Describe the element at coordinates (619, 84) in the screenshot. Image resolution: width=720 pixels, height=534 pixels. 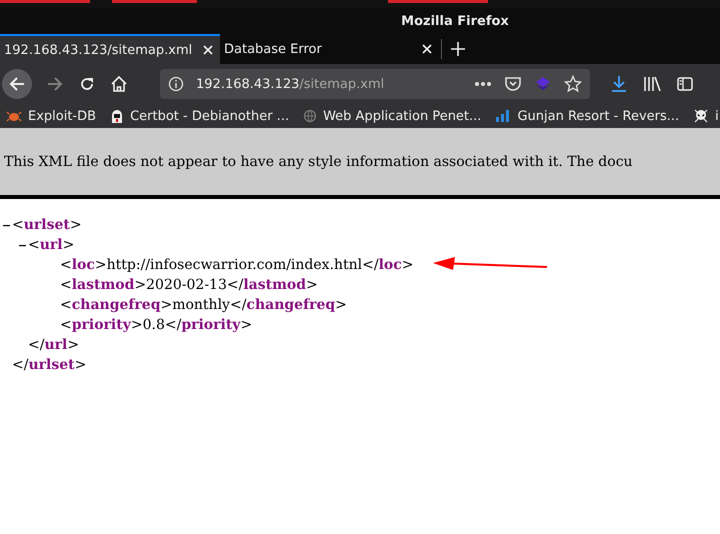
I see `download-icon` at that location.